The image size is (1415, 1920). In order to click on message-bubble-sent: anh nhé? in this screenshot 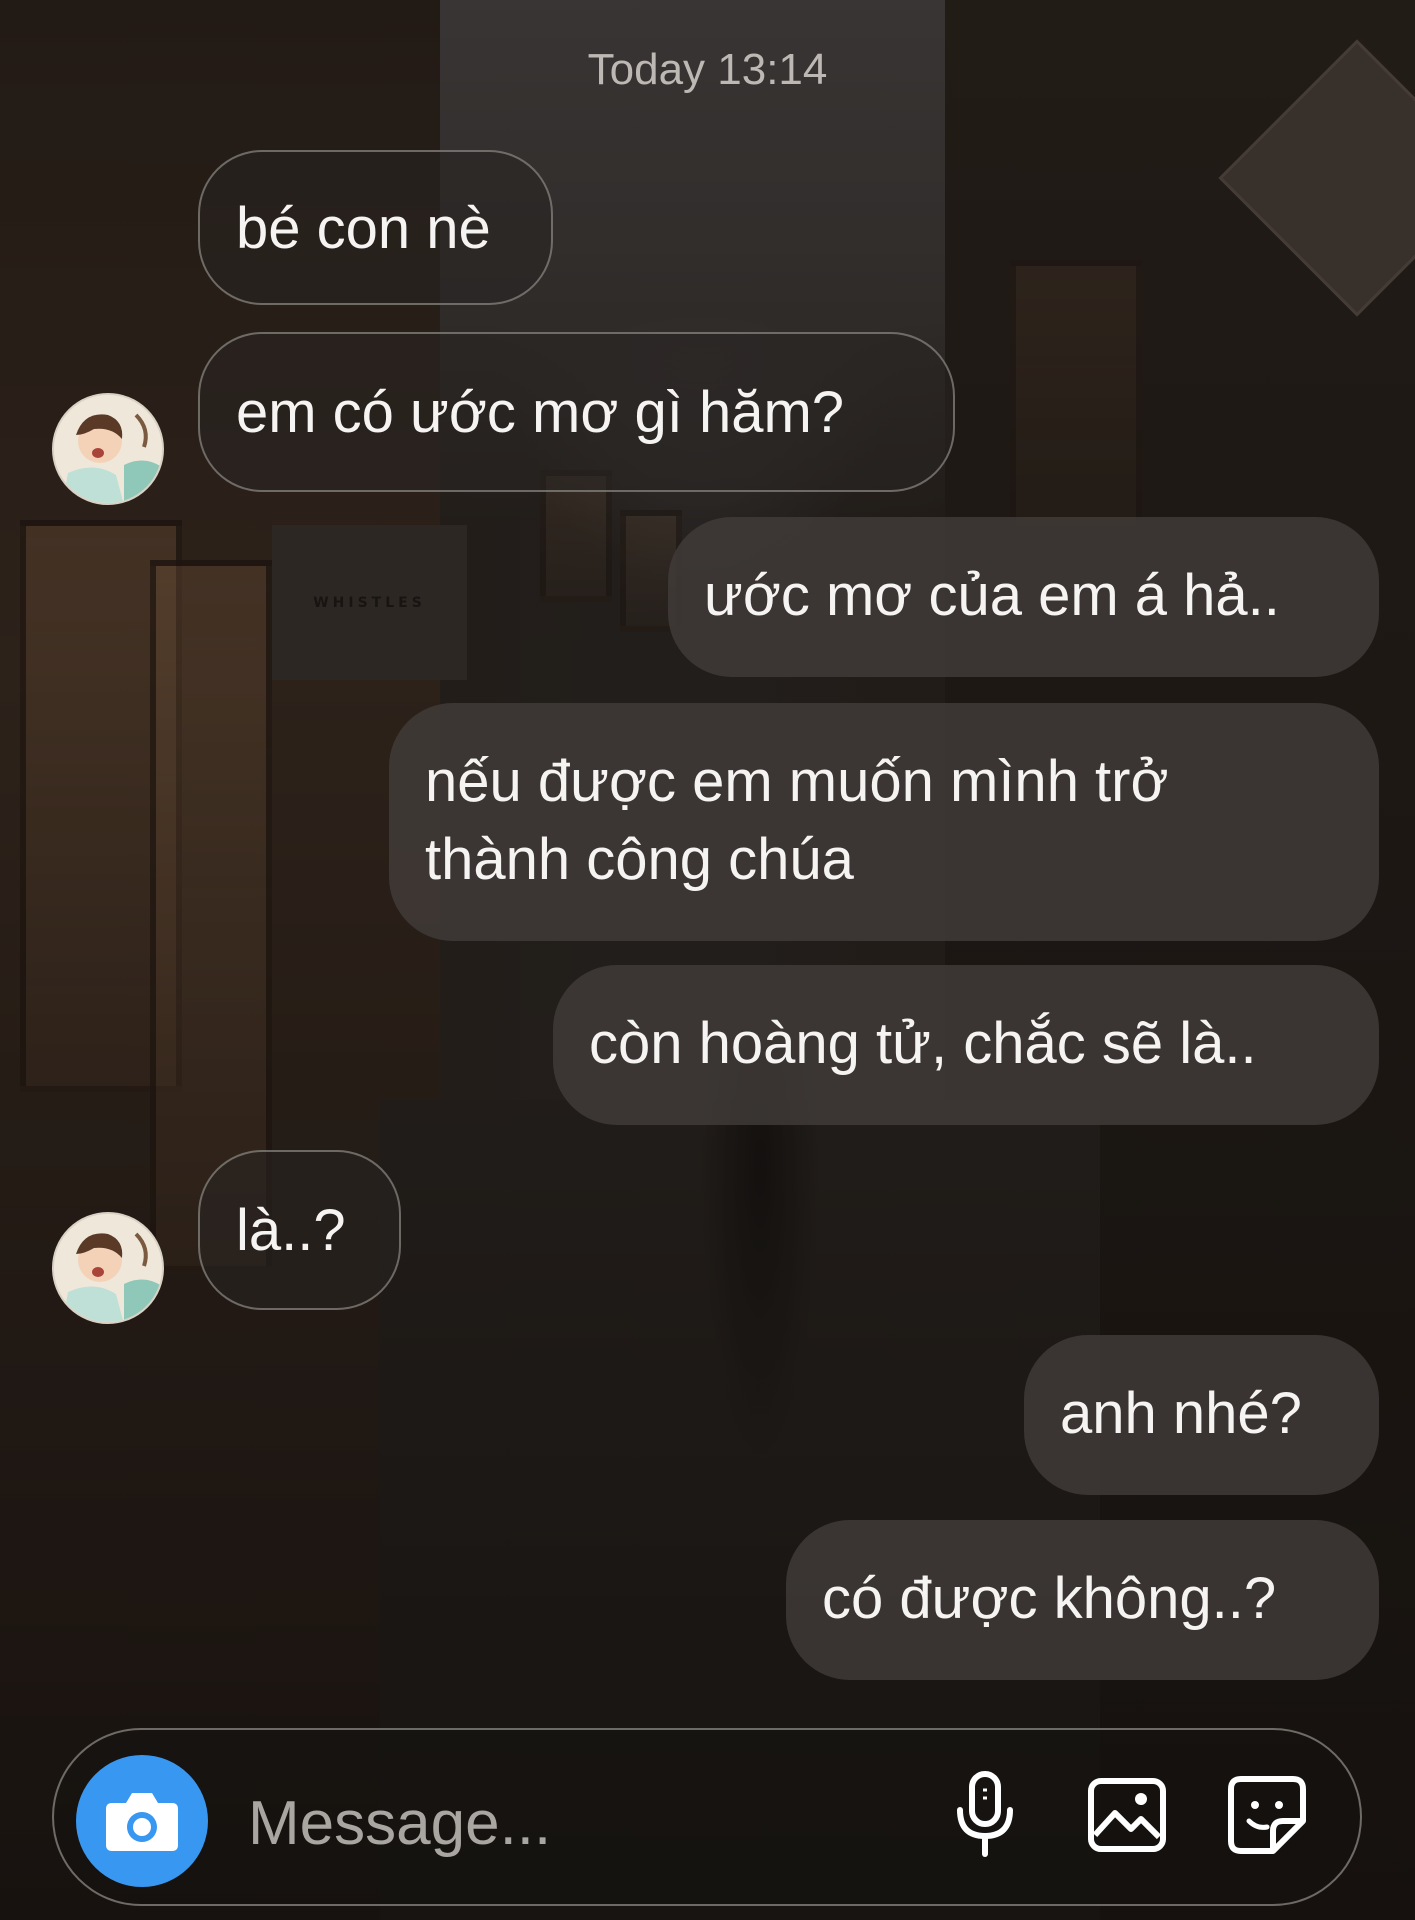, I will do `click(1201, 1415)`.